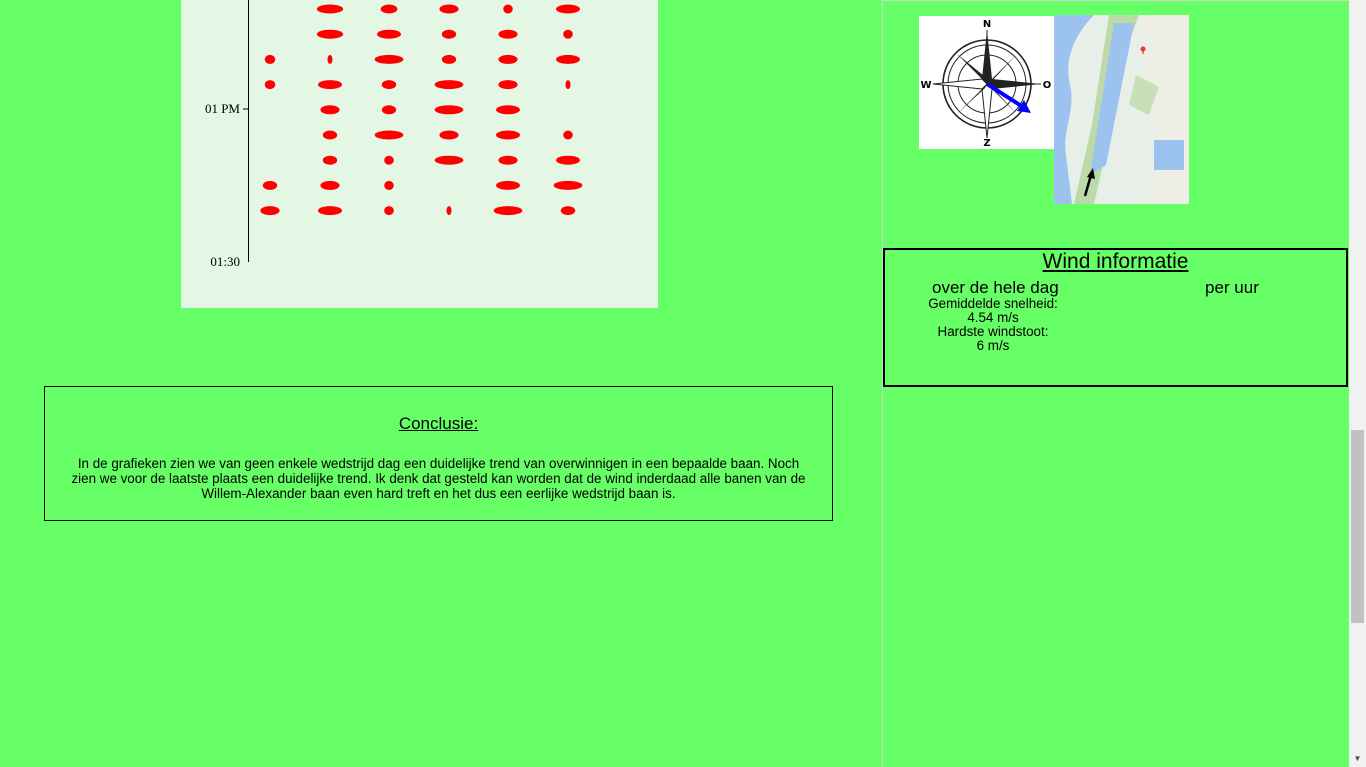 The image size is (1366, 767). I want to click on chart-panel: 01 PM 01:30, so click(419, 154).